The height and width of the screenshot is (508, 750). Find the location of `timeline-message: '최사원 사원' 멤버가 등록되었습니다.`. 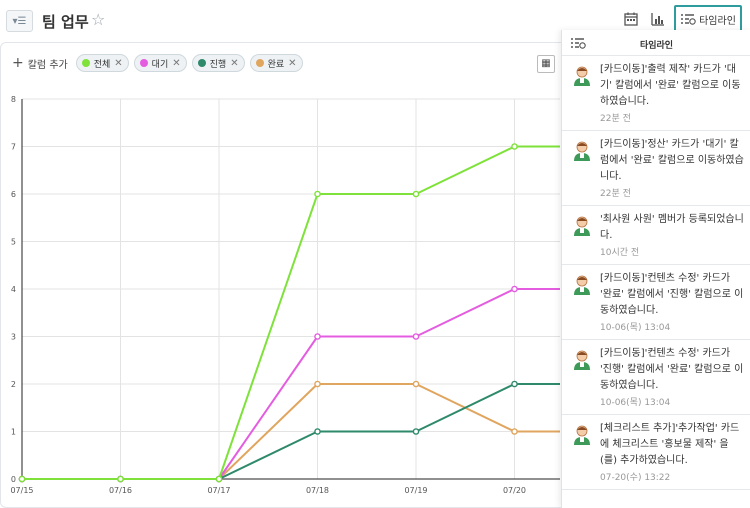

timeline-message: '최사원 사원' 멤버가 등록되었습니다. is located at coordinates (672, 227).